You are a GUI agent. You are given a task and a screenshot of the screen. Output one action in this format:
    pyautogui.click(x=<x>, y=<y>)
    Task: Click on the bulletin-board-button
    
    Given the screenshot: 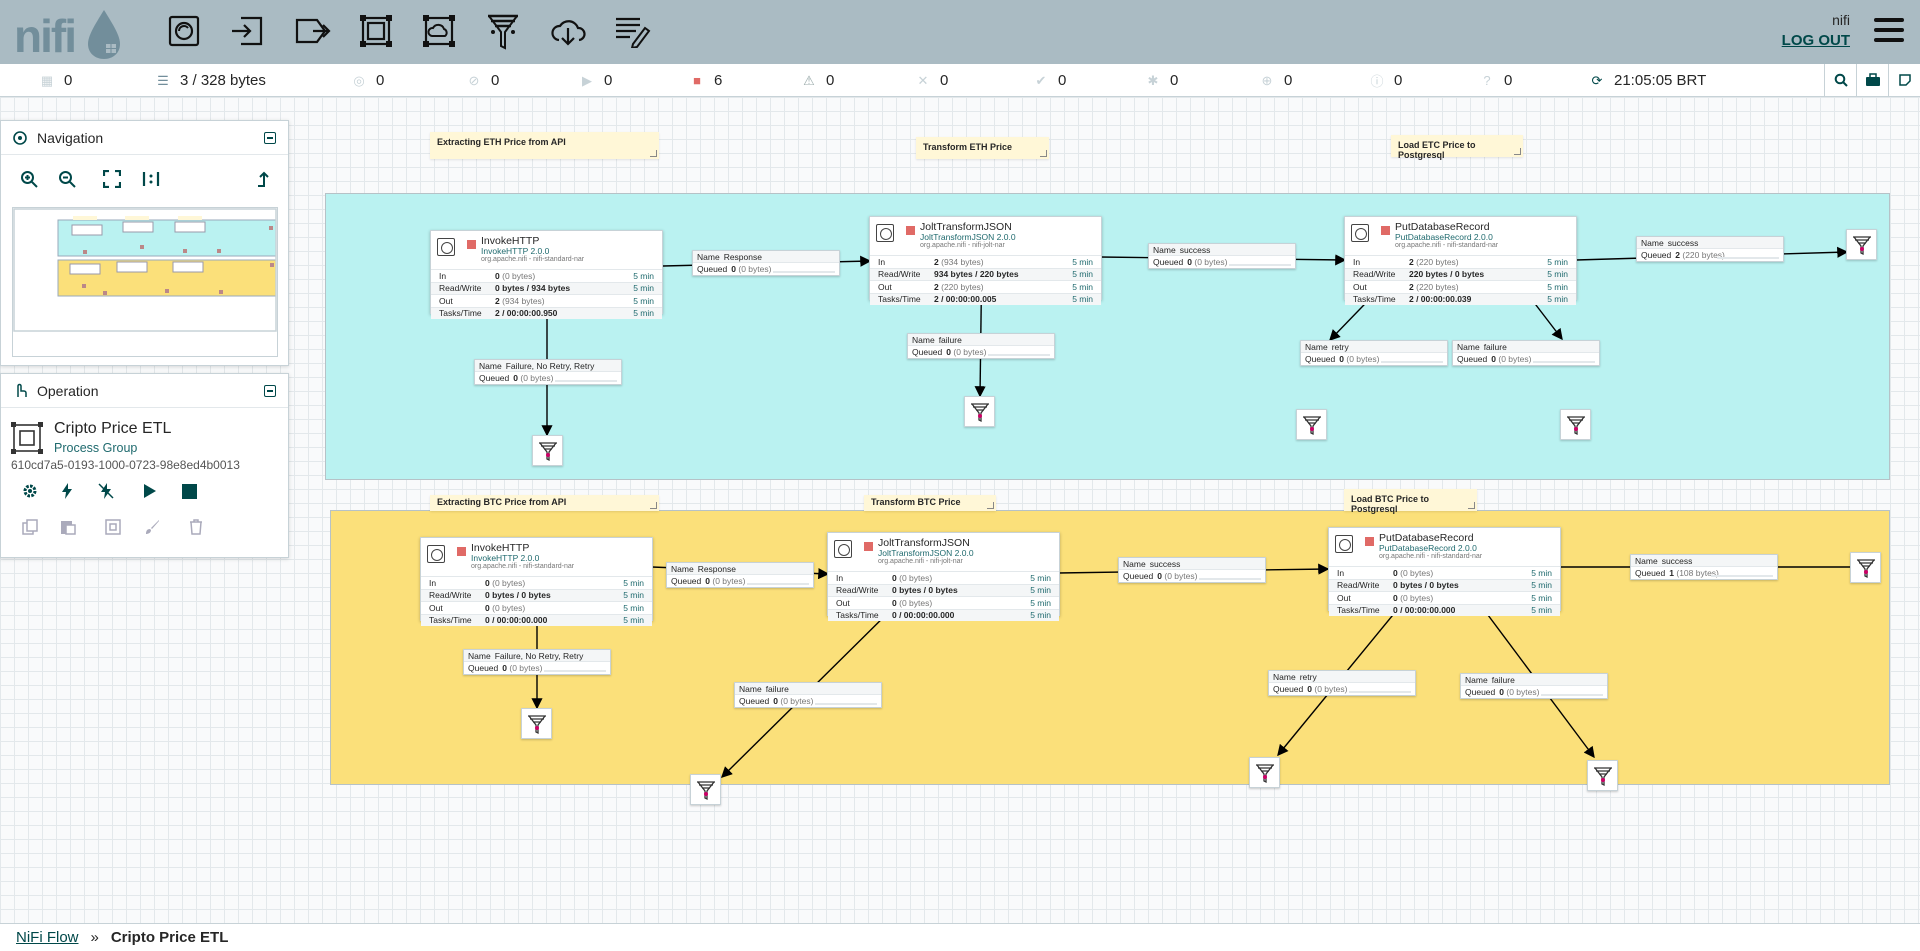 What is the action you would take?
    pyautogui.click(x=1872, y=80)
    